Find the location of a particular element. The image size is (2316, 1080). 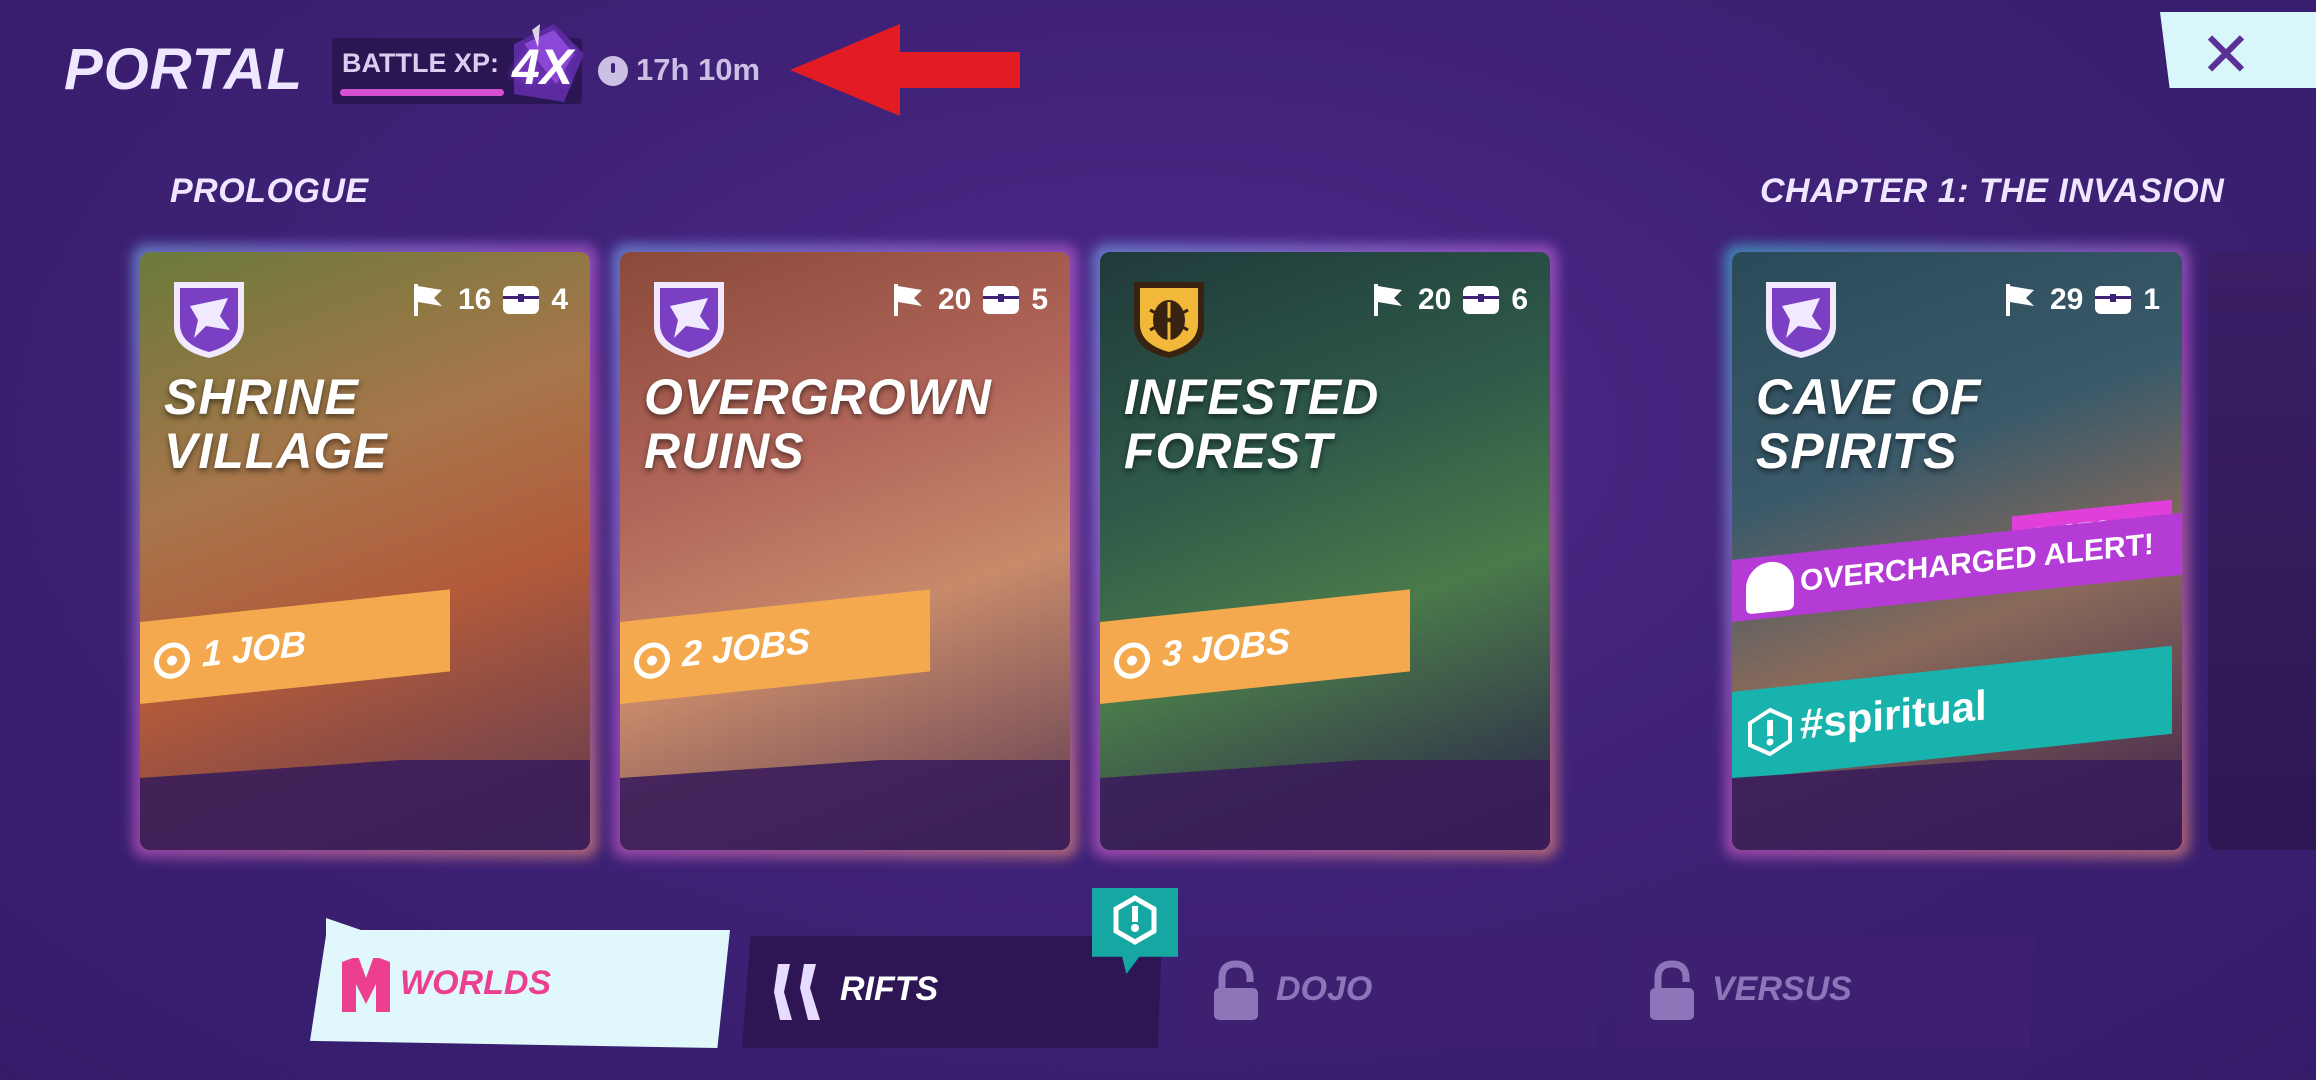

battle-xp-badge: BATTLE XP: 4X is located at coordinates (458, 64).